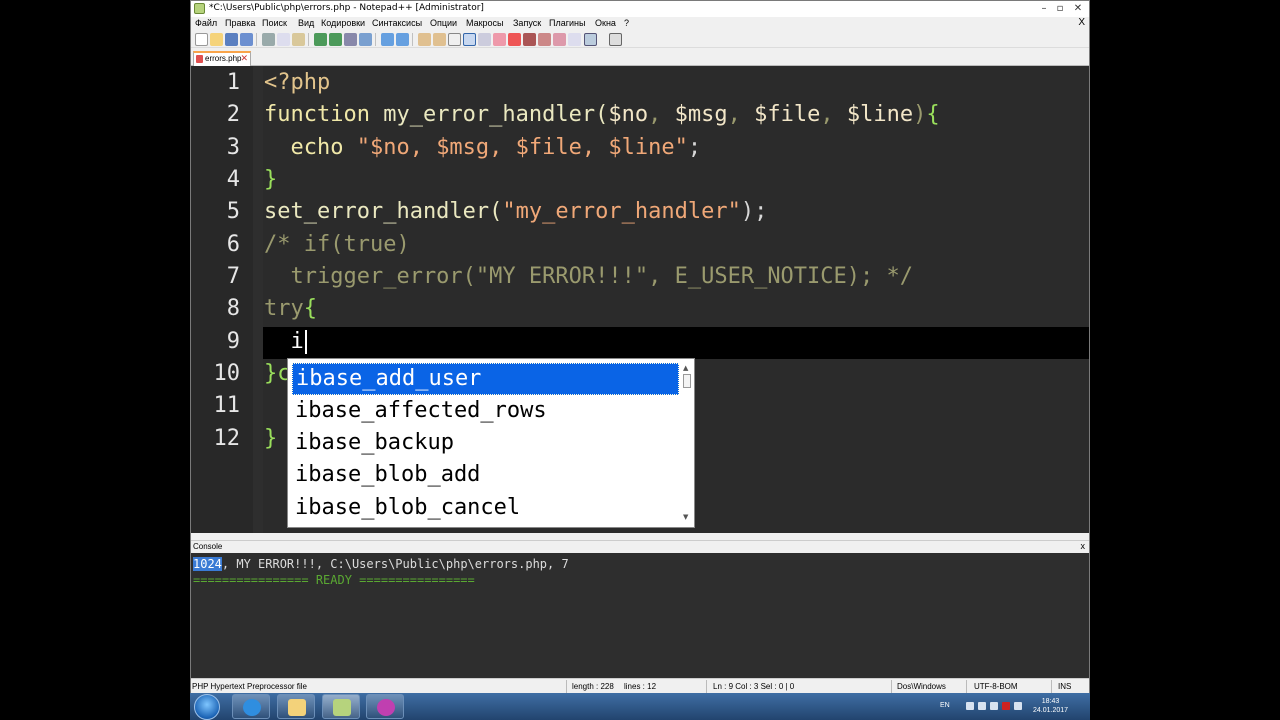 The image size is (1280, 720). Describe the element at coordinates (945, 705) in the screenshot. I see `language-indicator: EN` at that location.